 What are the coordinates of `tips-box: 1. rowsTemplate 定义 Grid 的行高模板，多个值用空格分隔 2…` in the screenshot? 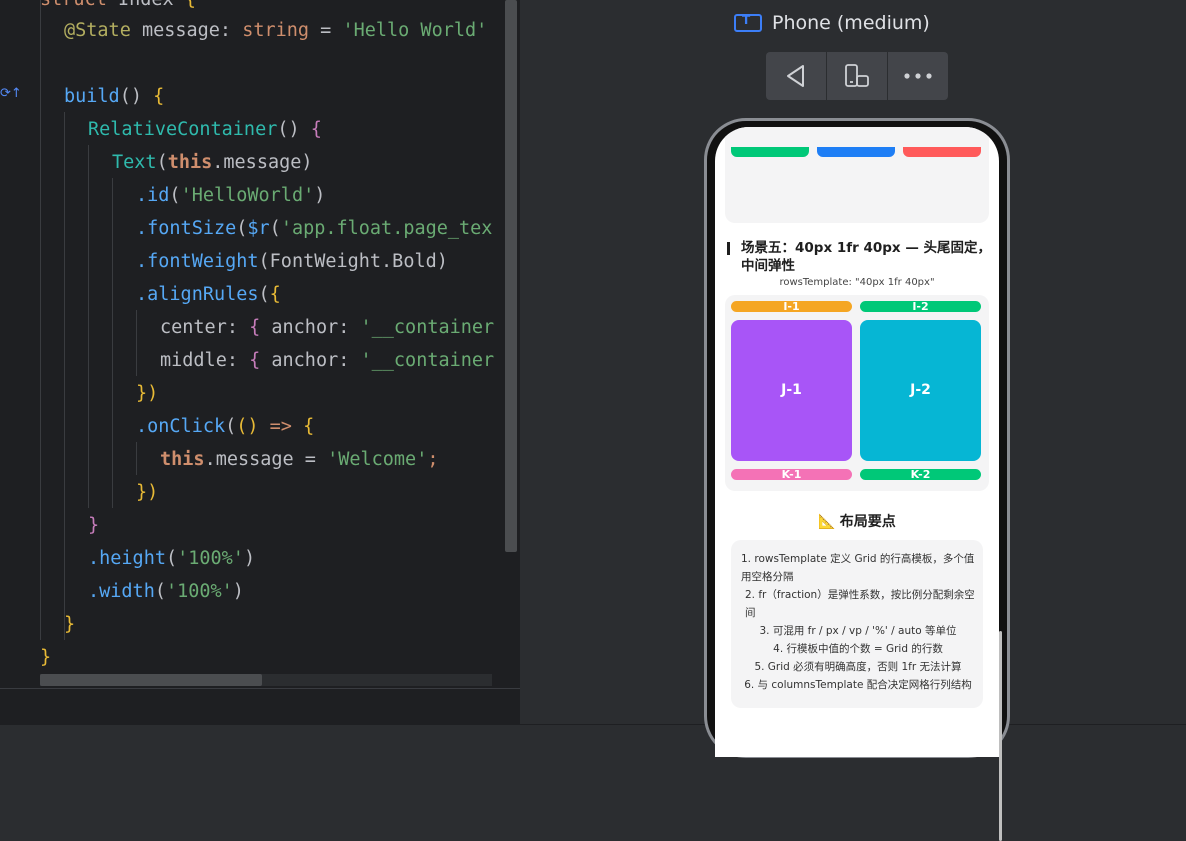 It's located at (857, 624).